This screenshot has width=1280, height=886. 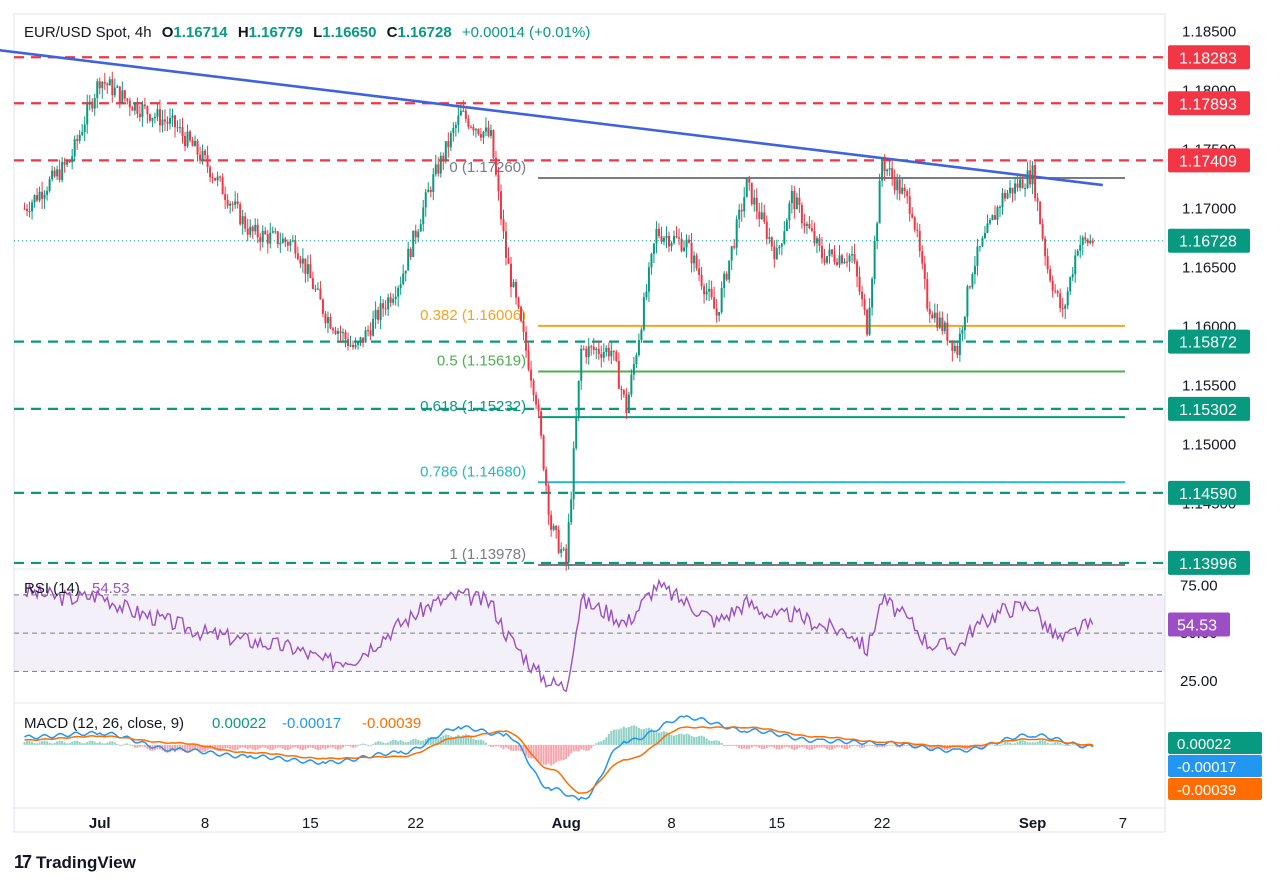 What do you see at coordinates (75, 862) in the screenshot?
I see `tradingview-logo: 17 TradingView` at bounding box center [75, 862].